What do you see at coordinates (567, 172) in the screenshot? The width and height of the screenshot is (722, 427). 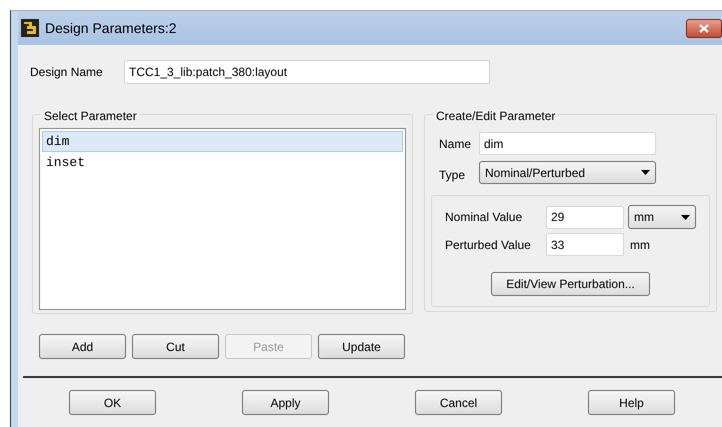 I see `type-dropdown: Nominal/Perturbed` at bounding box center [567, 172].